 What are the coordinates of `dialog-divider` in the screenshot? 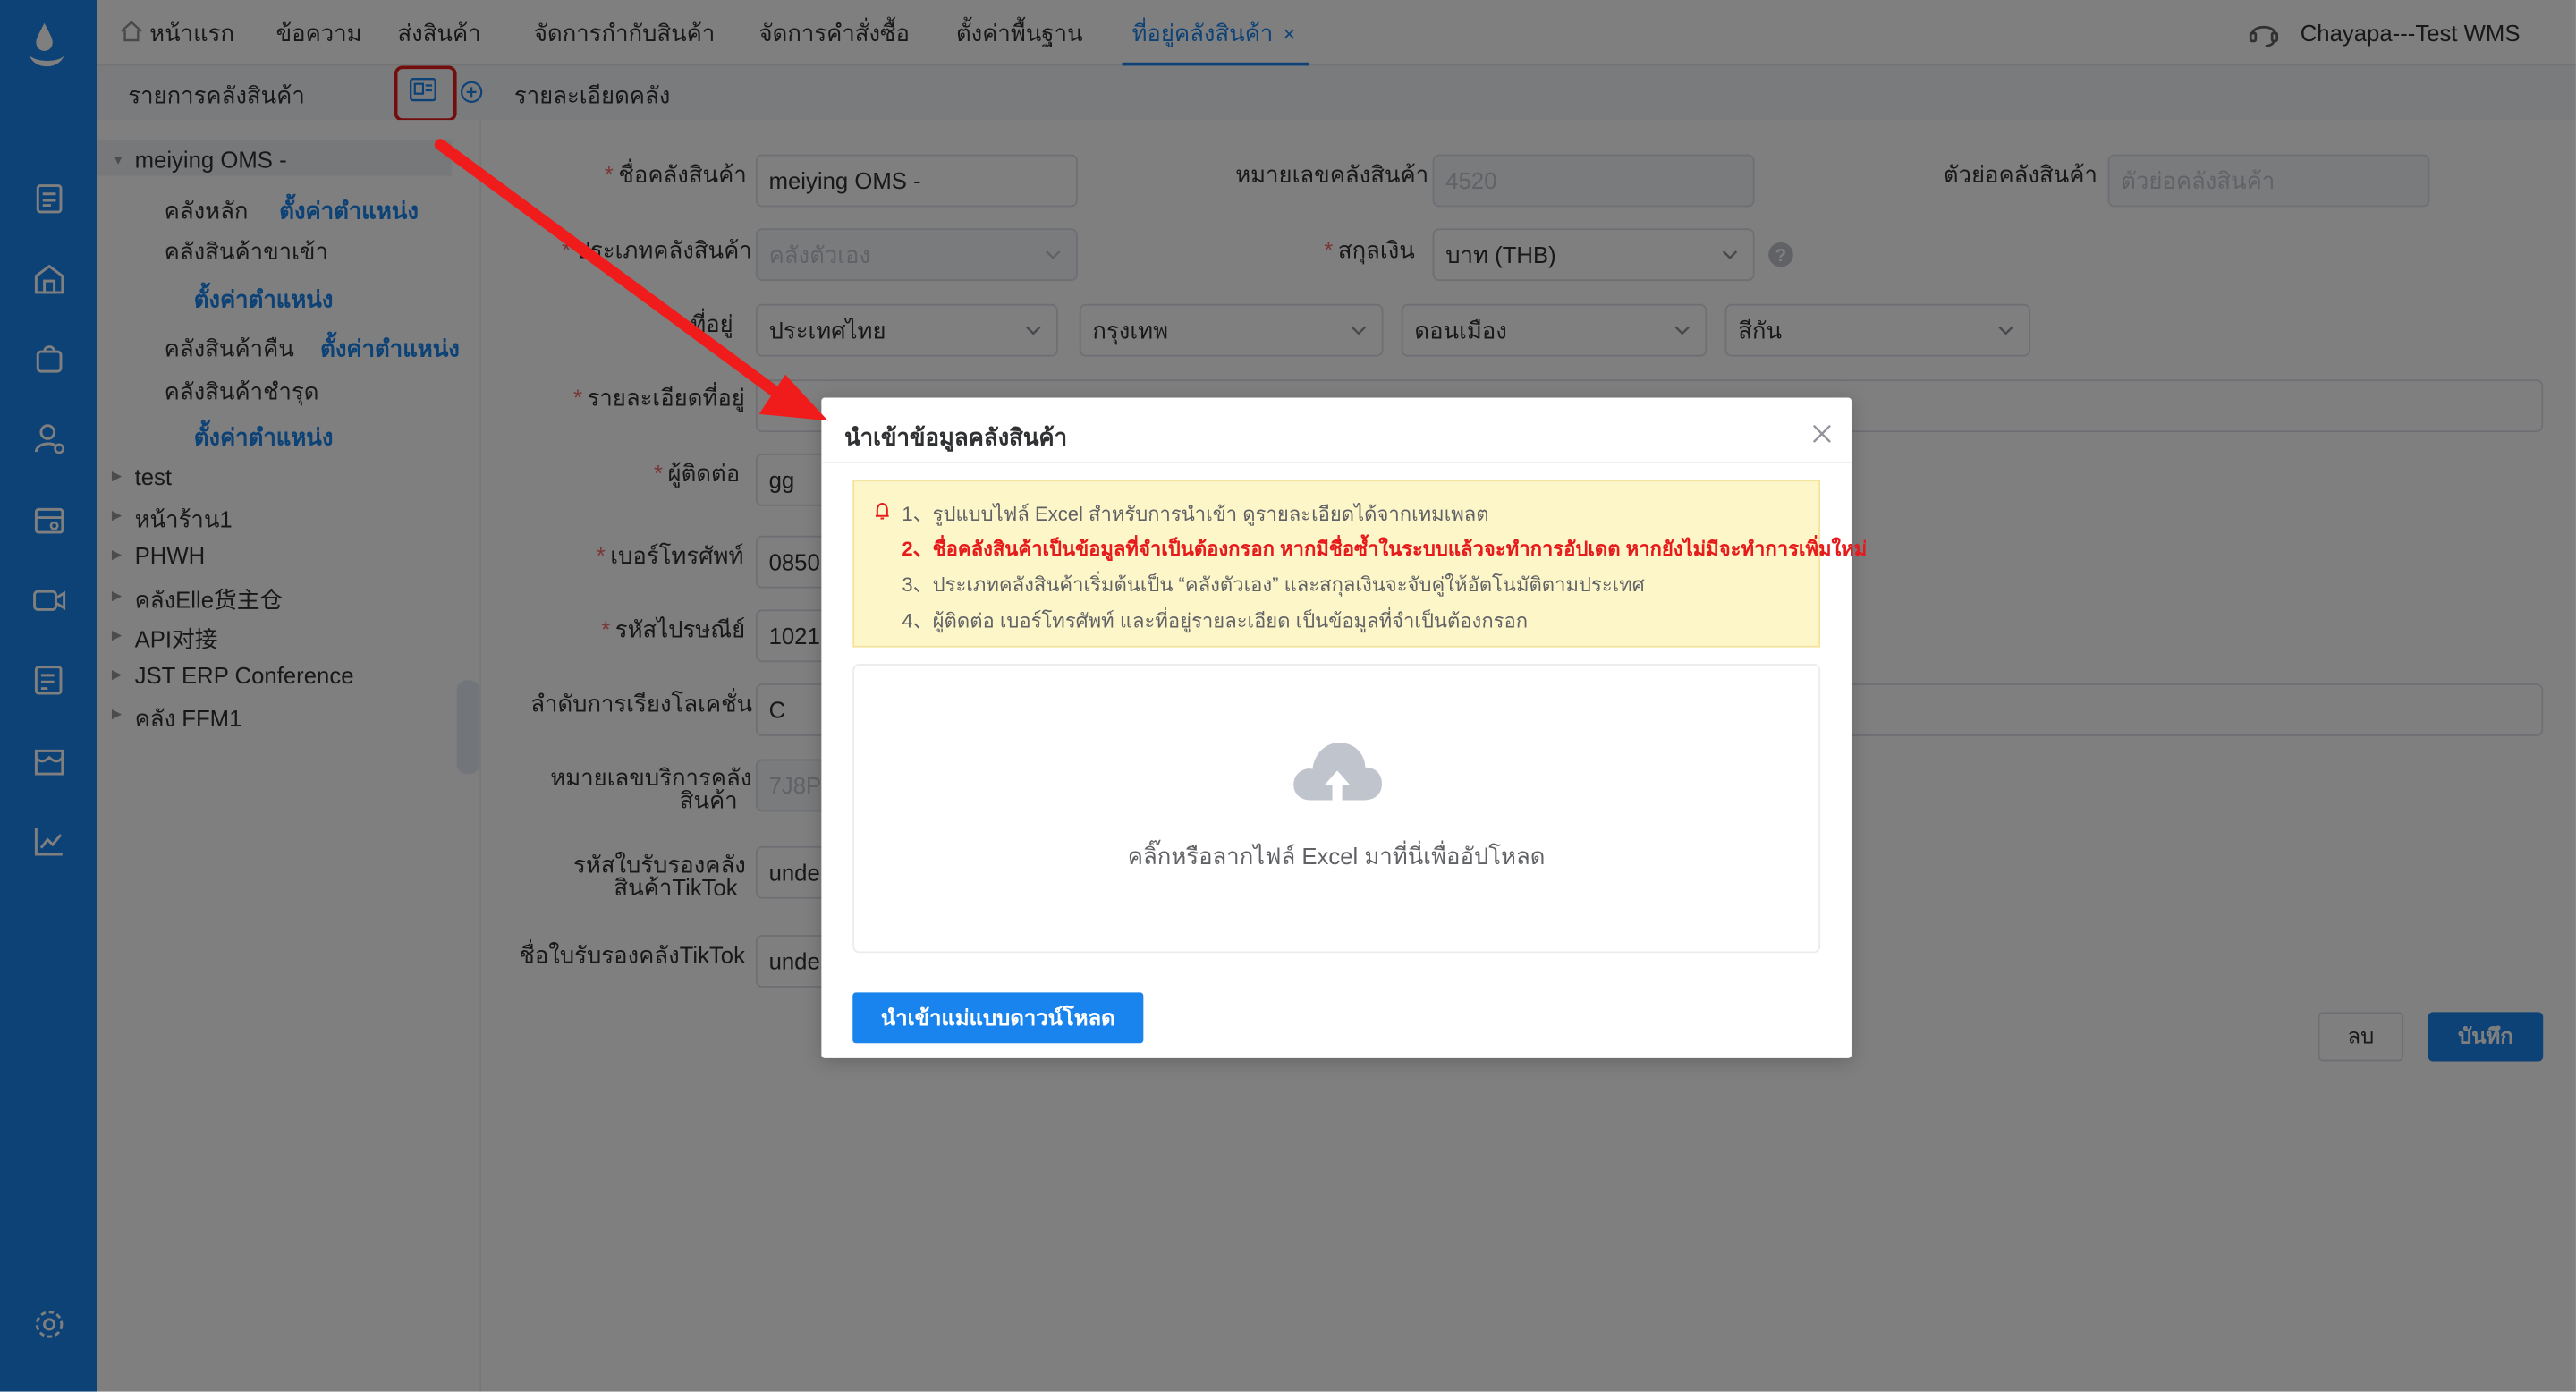 It's located at (1336, 462).